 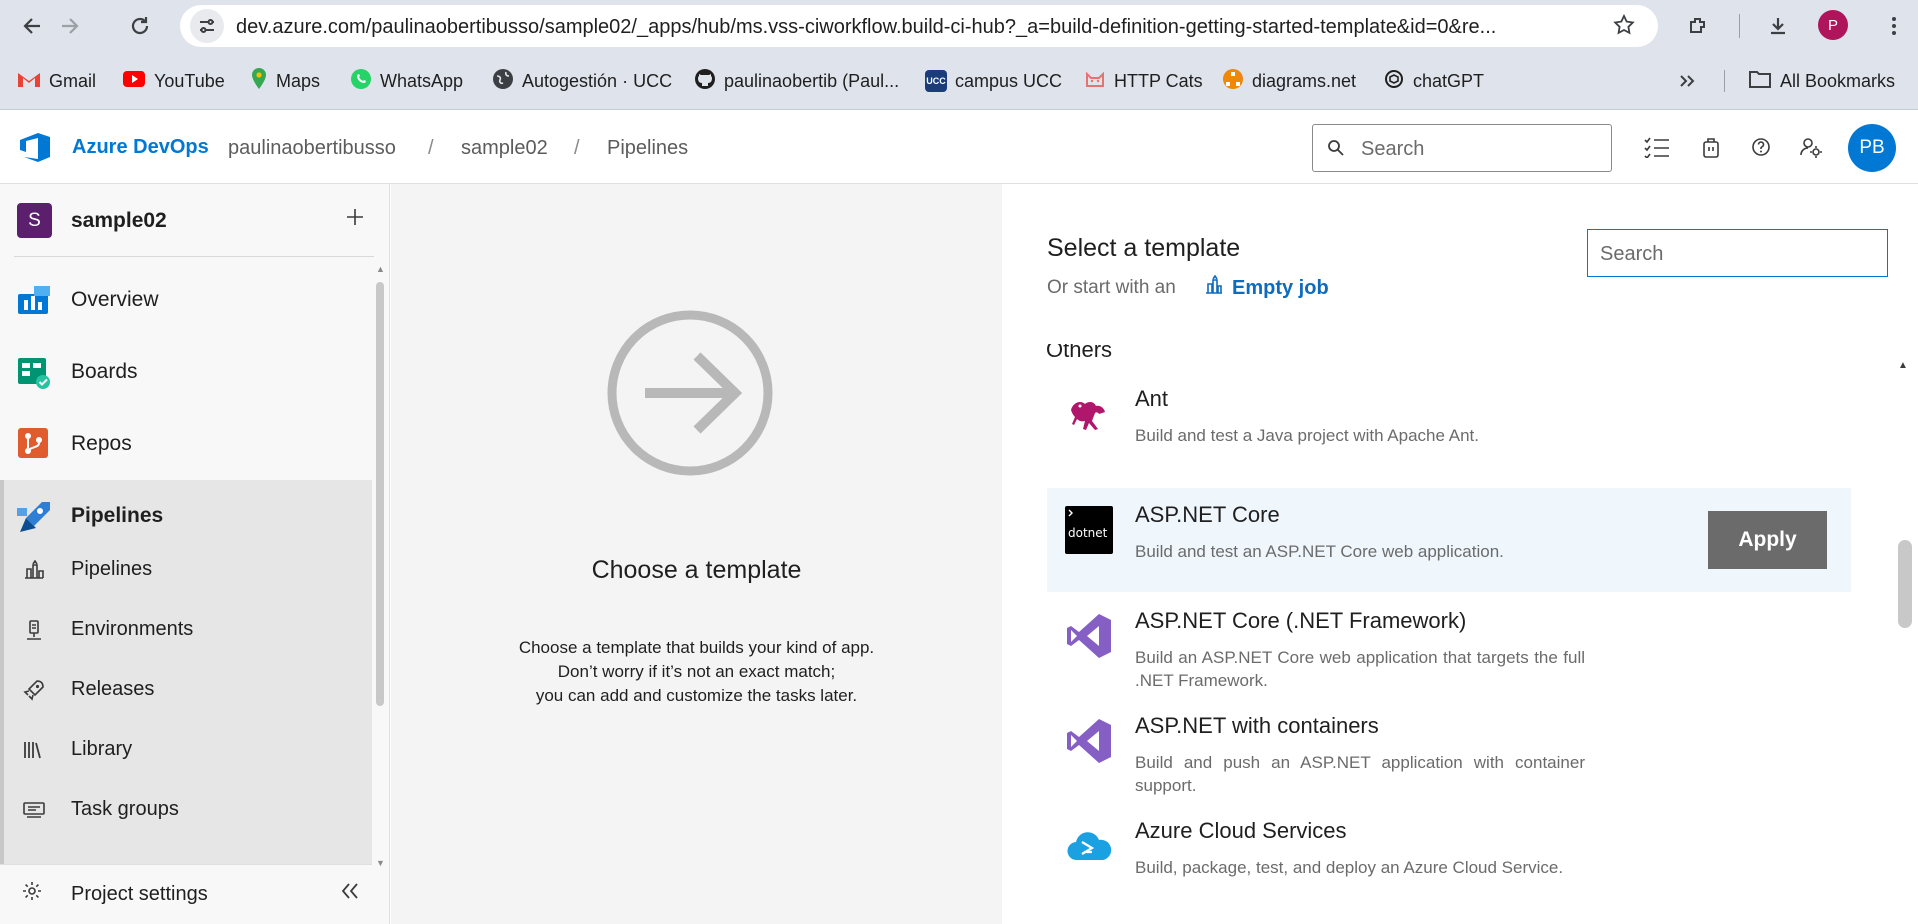 What do you see at coordinates (582, 81) in the screenshot?
I see `bookmark-autogestion: Autogestión · UCC` at bounding box center [582, 81].